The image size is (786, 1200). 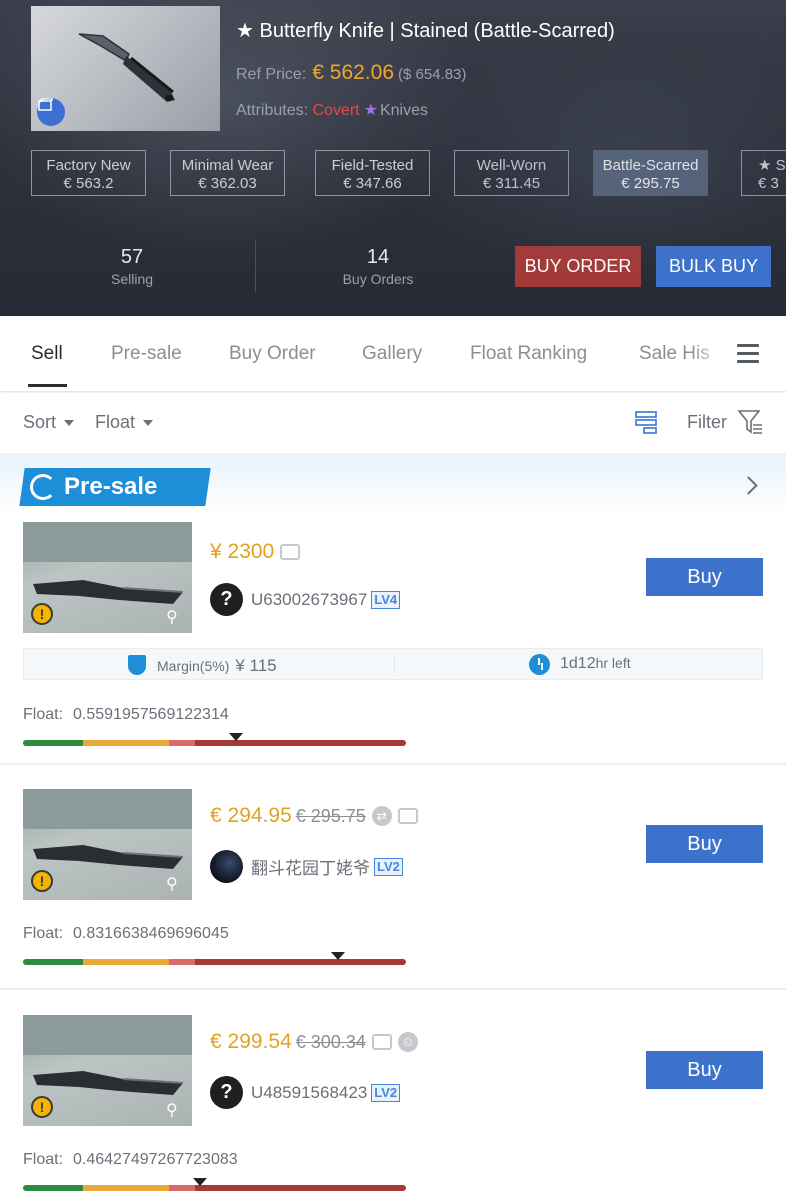 What do you see at coordinates (126, 934) in the screenshot?
I see `float-value-row: Float: 0.8316638469696045` at bounding box center [126, 934].